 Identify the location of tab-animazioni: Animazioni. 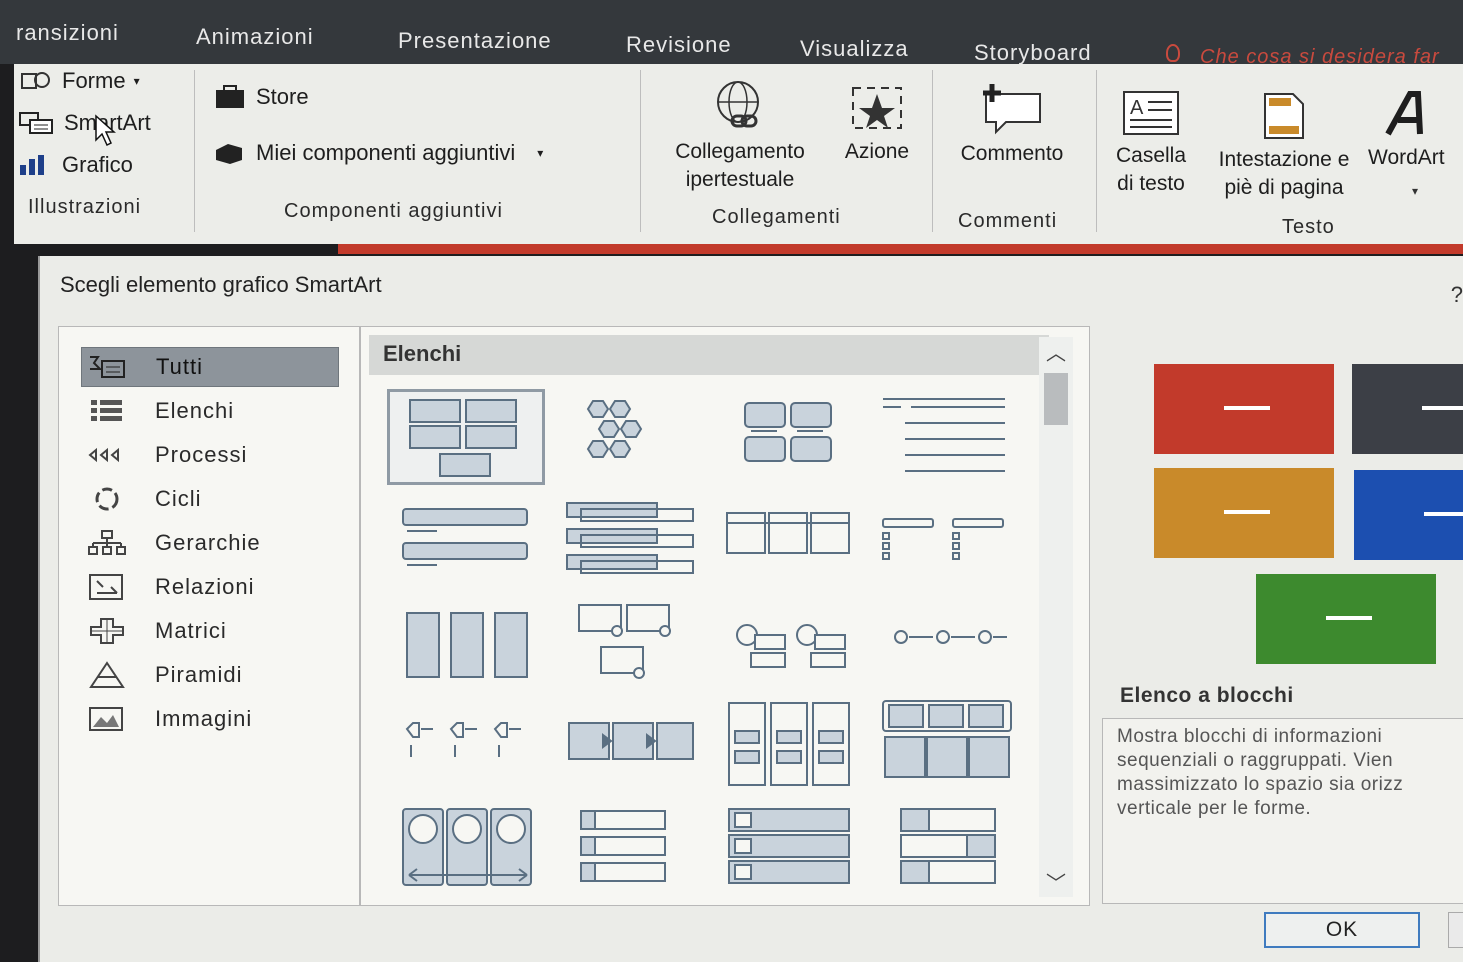
(255, 37).